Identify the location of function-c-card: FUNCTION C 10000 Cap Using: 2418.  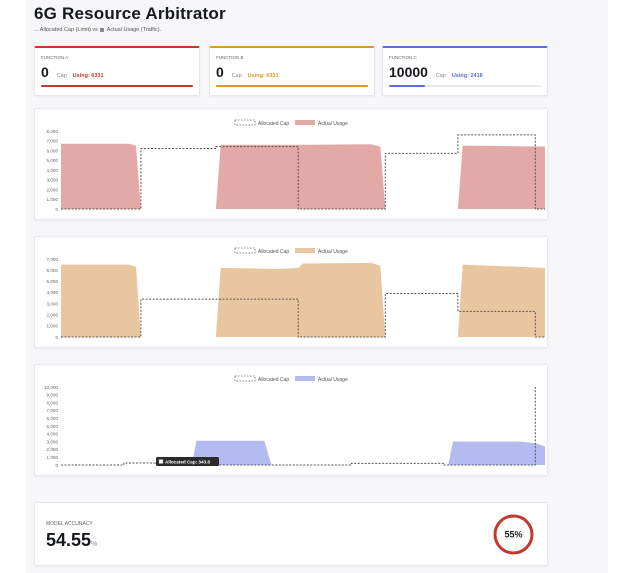
(465, 71).